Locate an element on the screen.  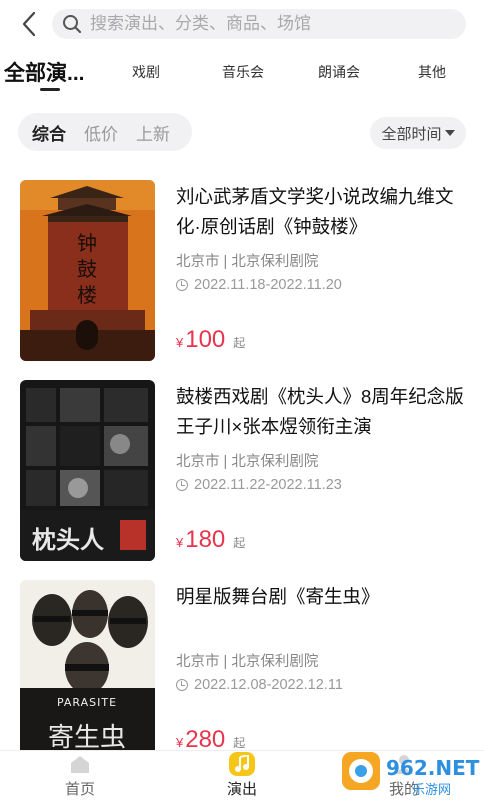
show-dates: 2022.11.22-2022.11.23 is located at coordinates (321, 485).